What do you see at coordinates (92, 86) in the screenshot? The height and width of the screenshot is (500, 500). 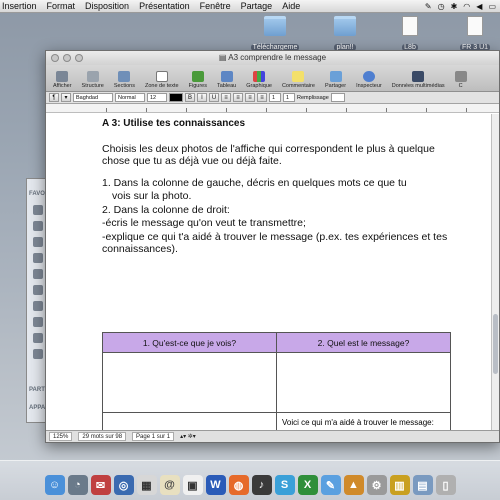 I see `toolbar-label: Structure` at bounding box center [92, 86].